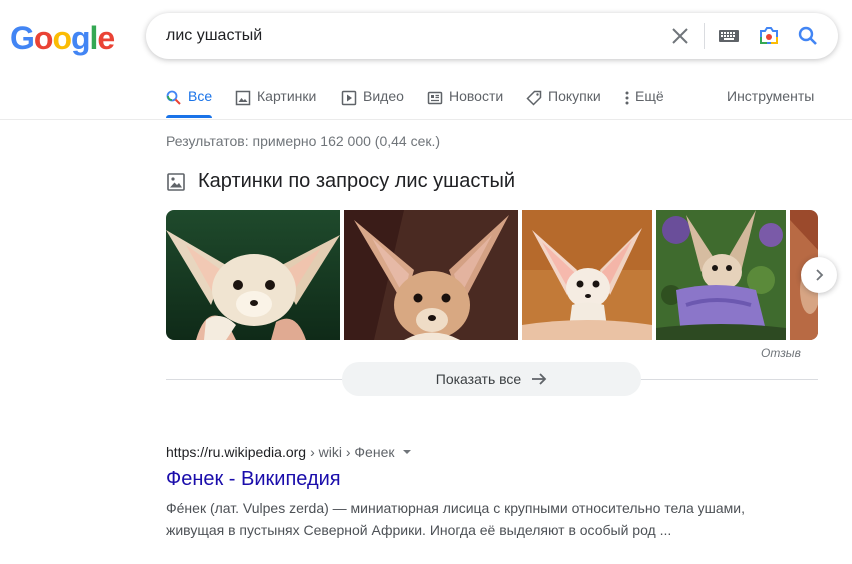 The image size is (852, 564). Describe the element at coordinates (106, 38) in the screenshot. I see `logo-letter: e` at that location.